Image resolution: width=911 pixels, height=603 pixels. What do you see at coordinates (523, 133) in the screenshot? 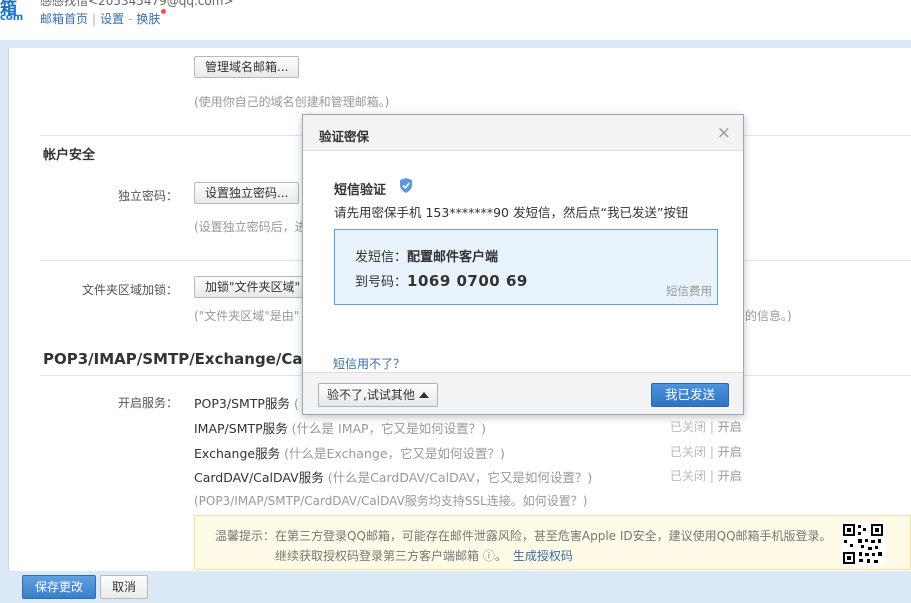
I see `dialog-header: 验证密保 ×` at bounding box center [523, 133].